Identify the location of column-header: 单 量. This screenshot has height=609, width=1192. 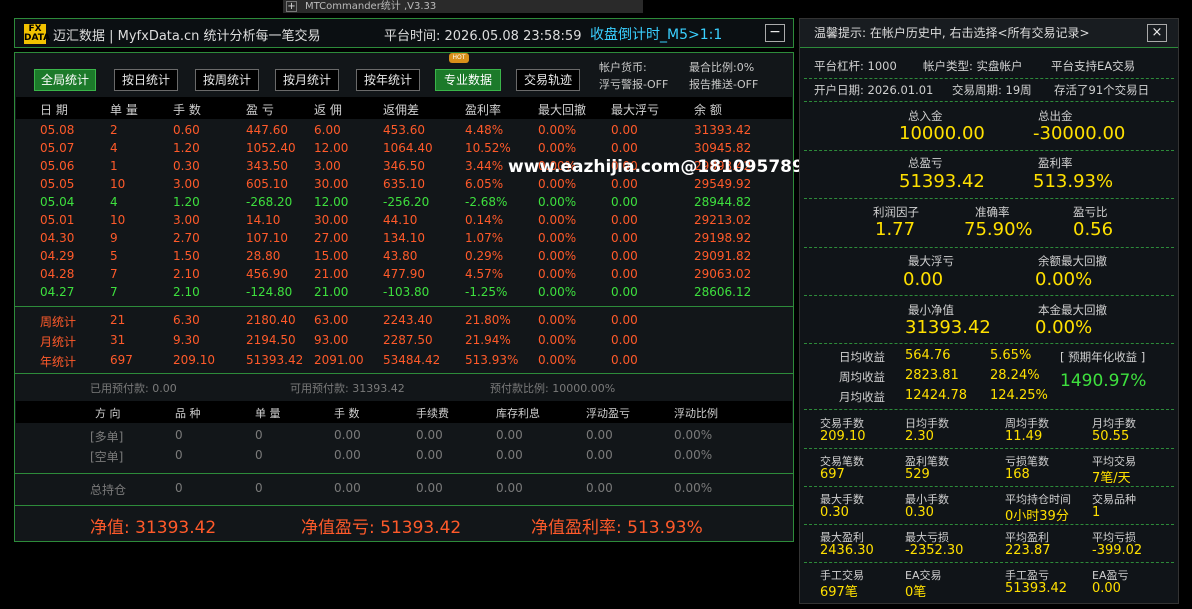
(124, 109).